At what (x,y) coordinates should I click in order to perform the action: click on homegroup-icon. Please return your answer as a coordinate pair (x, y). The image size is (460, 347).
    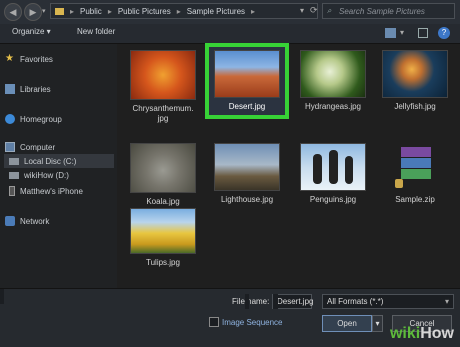
    Looking at the image, I should click on (10, 119).